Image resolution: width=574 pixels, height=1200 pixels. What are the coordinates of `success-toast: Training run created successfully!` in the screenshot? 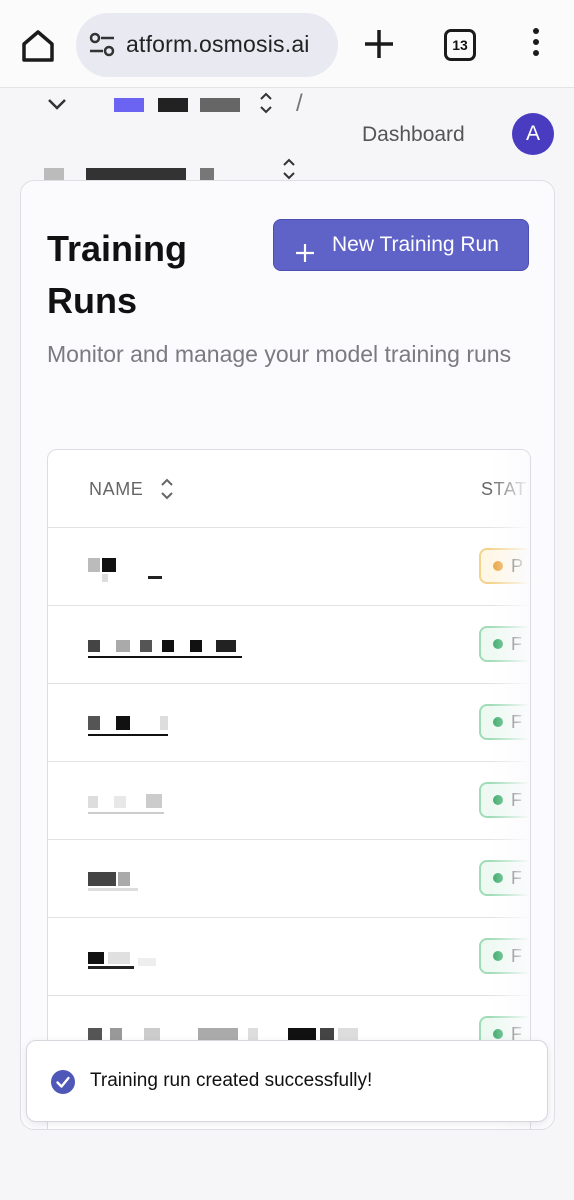 It's located at (287, 1081).